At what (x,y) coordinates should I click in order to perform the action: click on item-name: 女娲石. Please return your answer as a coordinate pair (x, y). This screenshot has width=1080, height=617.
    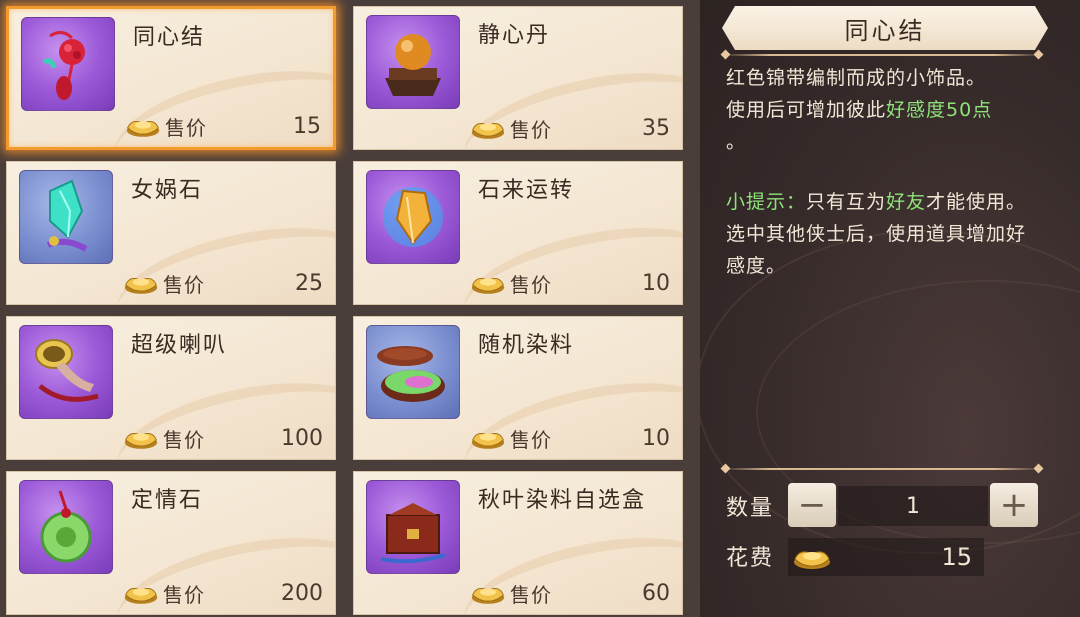
    Looking at the image, I should click on (167, 190).